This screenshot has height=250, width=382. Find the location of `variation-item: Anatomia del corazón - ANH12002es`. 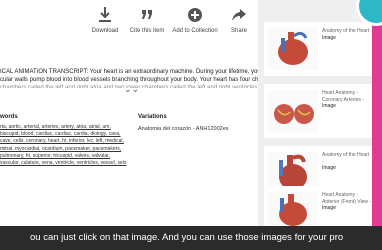

variation-item: Anatomia del corazón - ANH12002es is located at coordinates (183, 129).